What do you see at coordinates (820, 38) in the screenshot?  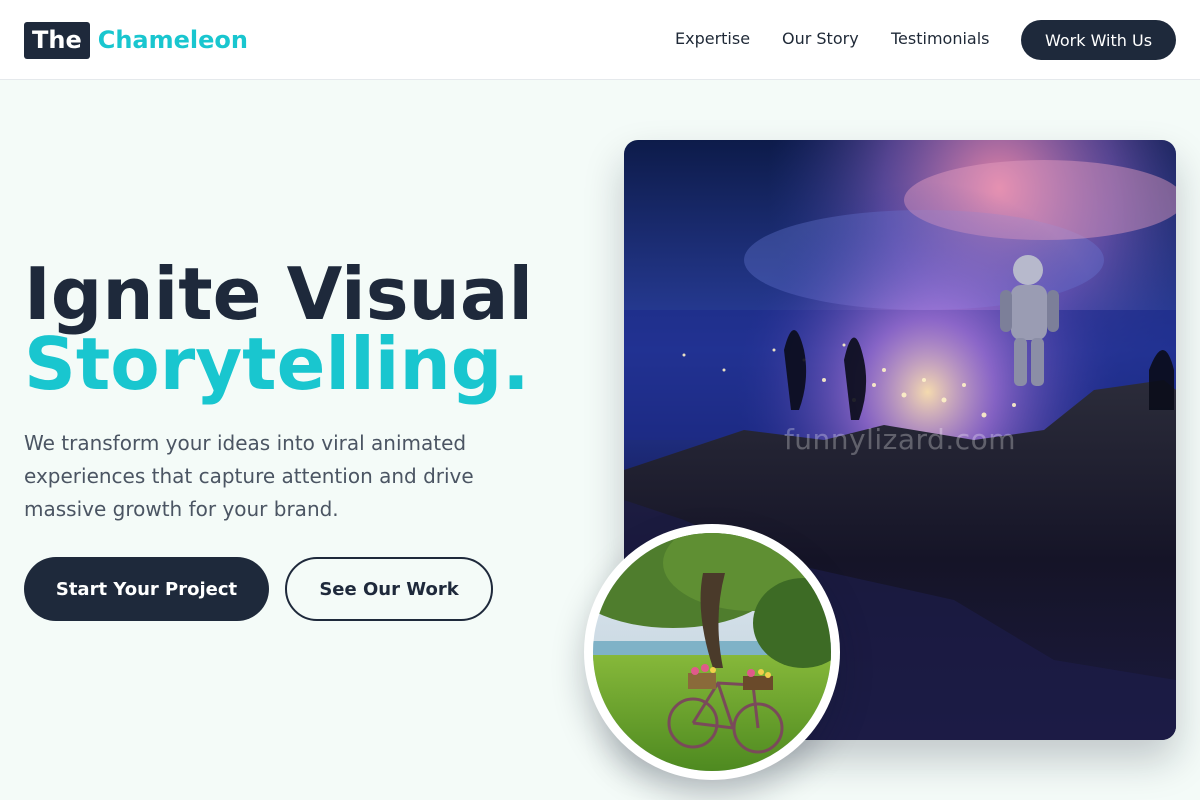 I see `nav-link-our-story: Our Story` at bounding box center [820, 38].